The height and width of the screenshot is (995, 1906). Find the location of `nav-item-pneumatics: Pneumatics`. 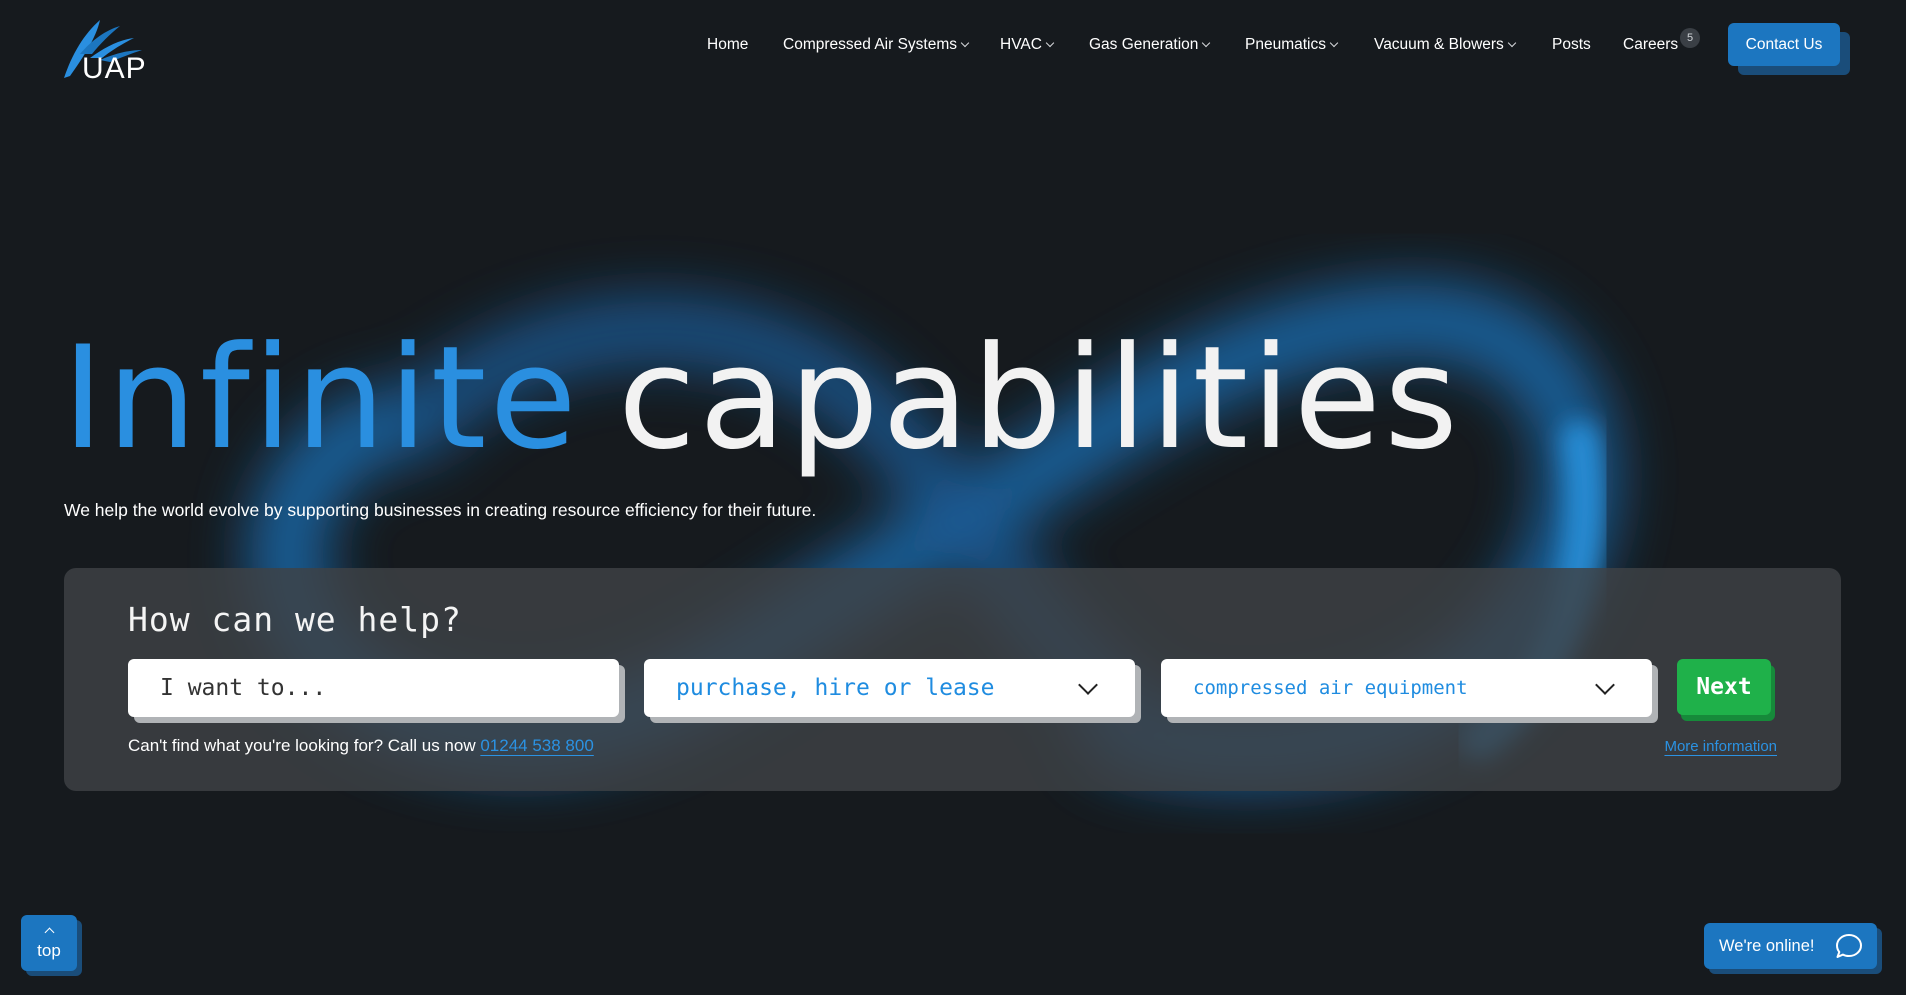

nav-item-pneumatics: Pneumatics is located at coordinates (1292, 45).